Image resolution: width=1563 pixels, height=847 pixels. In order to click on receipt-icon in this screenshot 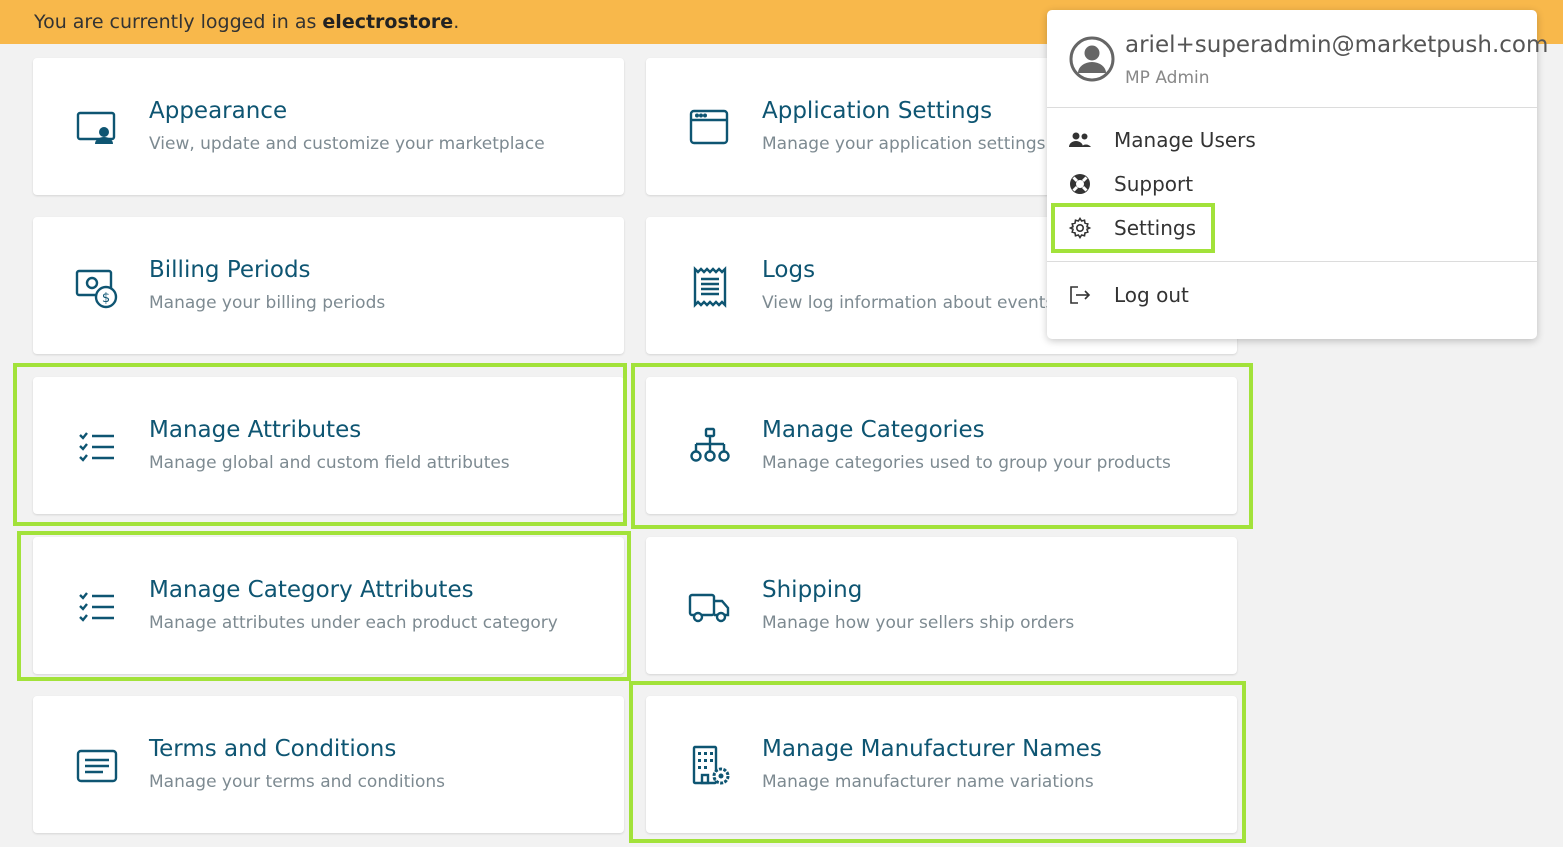, I will do `click(710, 287)`.